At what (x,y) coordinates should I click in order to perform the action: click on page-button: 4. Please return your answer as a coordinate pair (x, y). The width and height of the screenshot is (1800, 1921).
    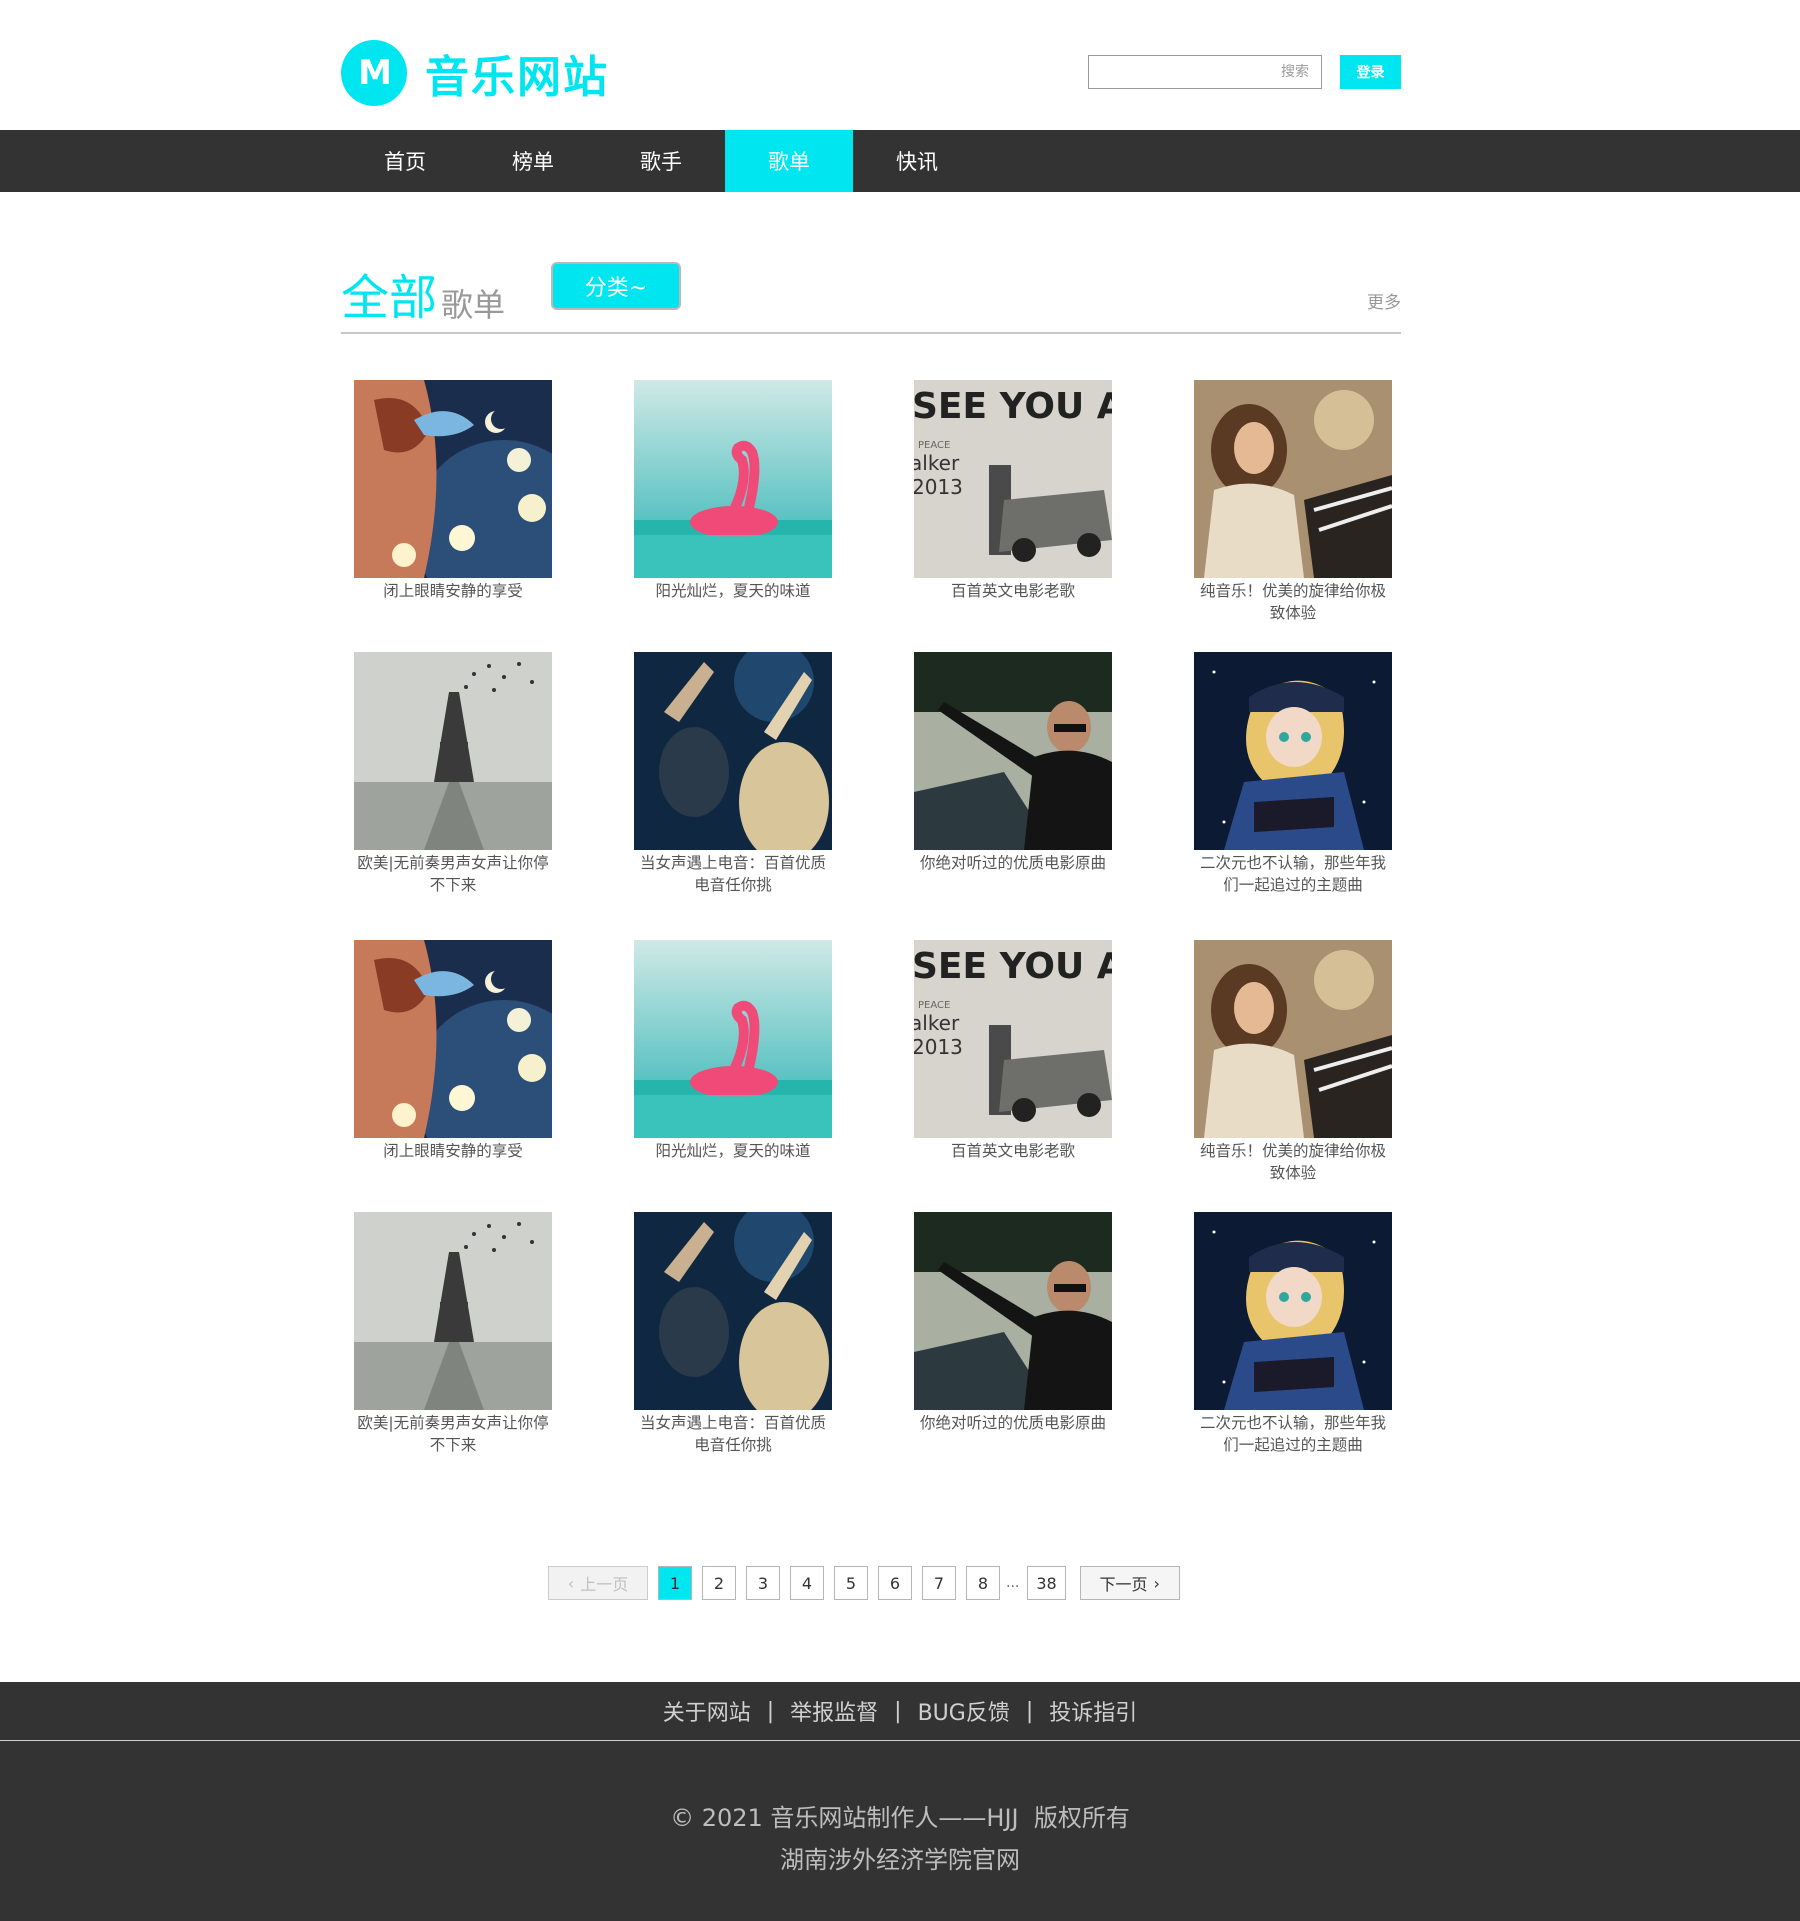
    Looking at the image, I should click on (807, 1583).